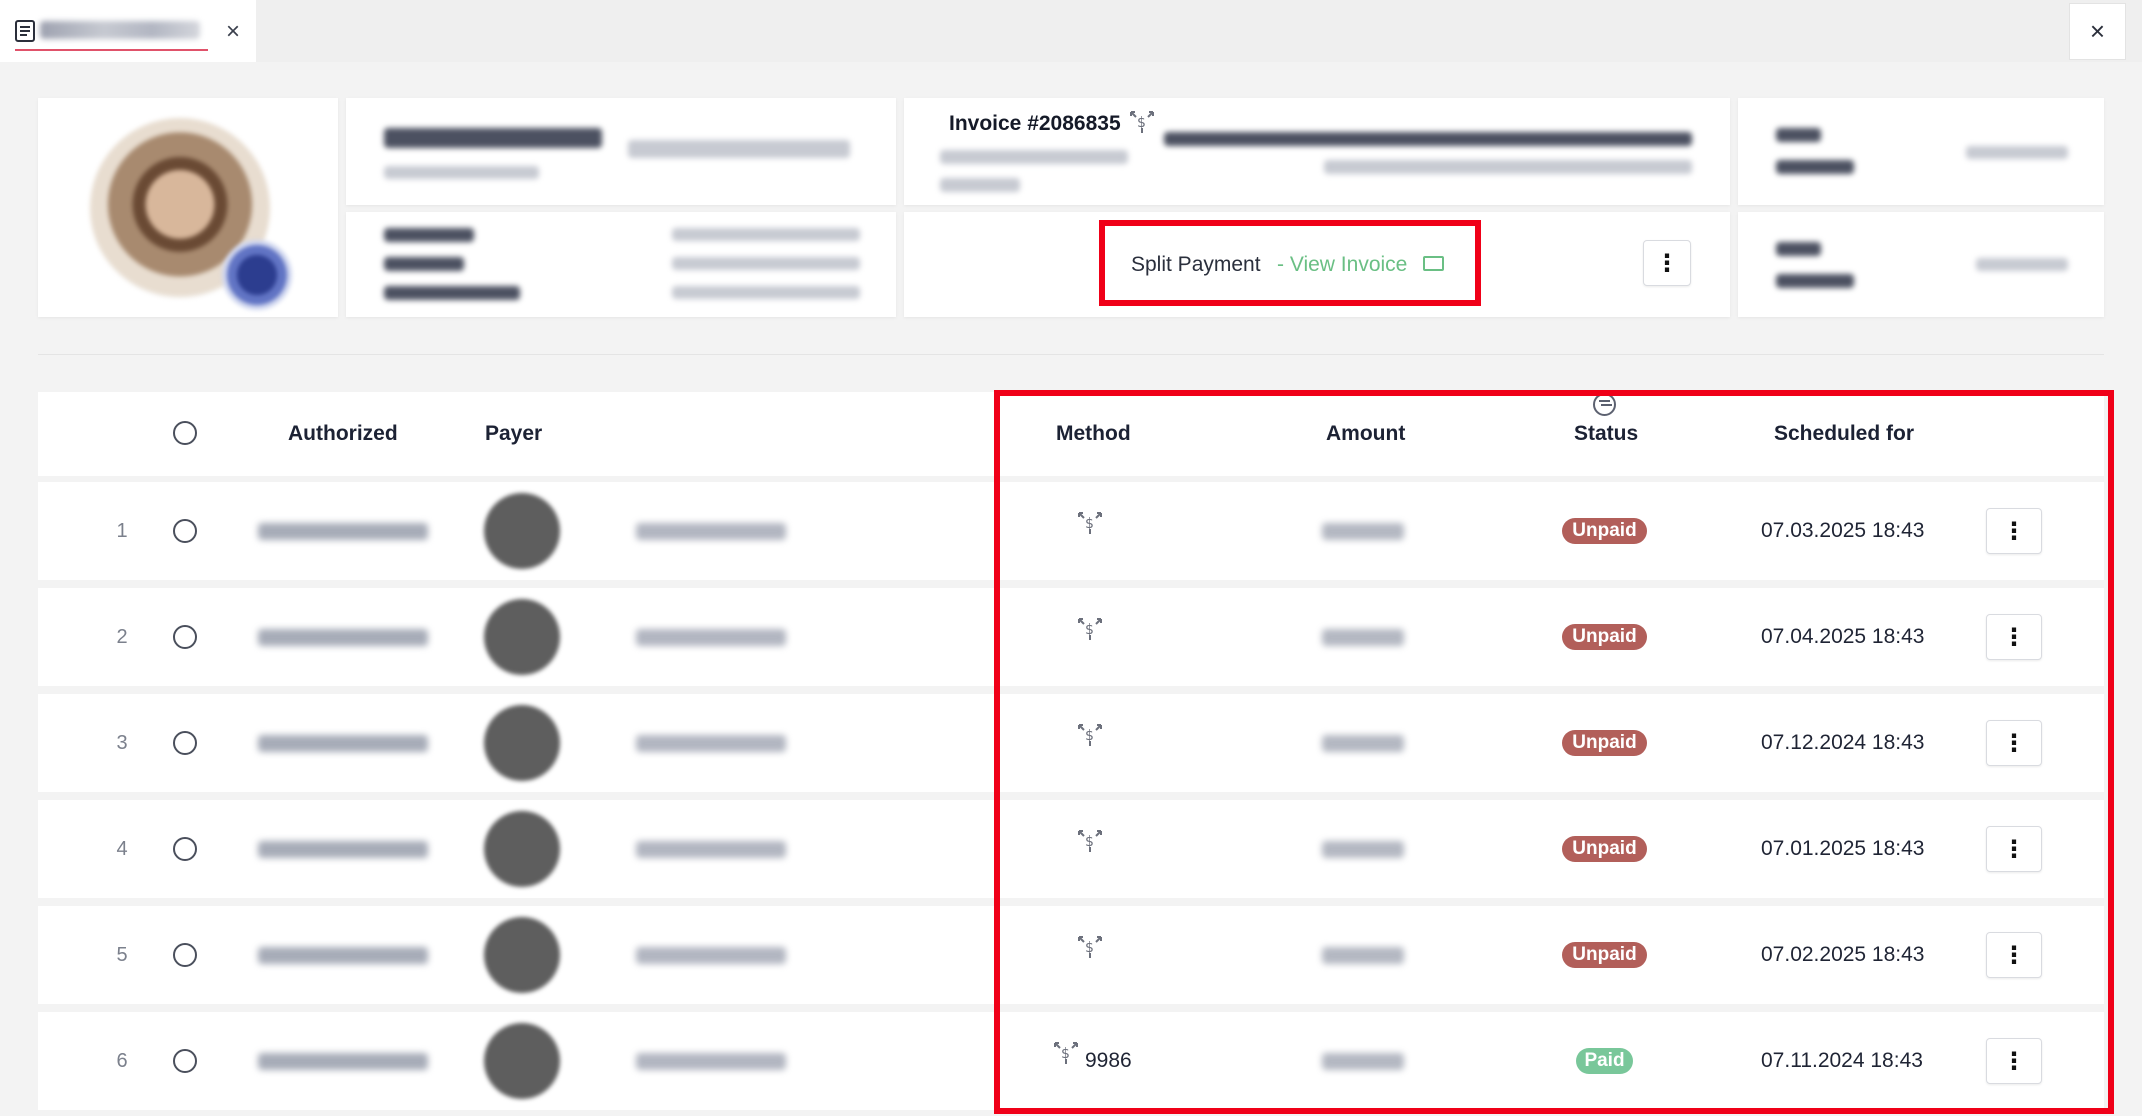 Image resolution: width=2142 pixels, height=1116 pixels. Describe the element at coordinates (493, 138) in the screenshot. I see `customer-name-redacted` at that location.